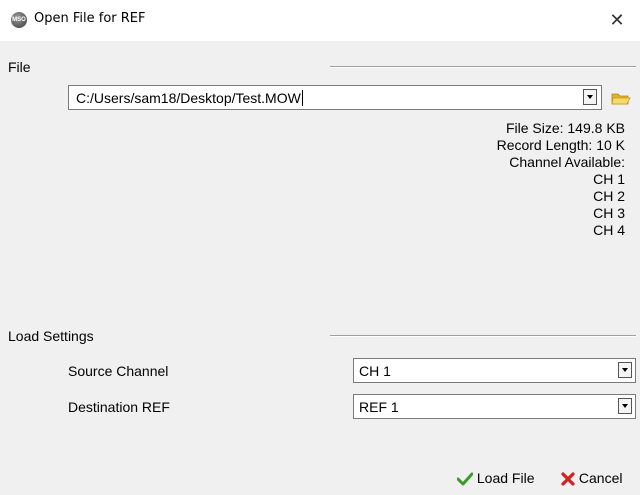 The height and width of the screenshot is (495, 640). Describe the element at coordinates (560, 145) in the screenshot. I see `record-length-text: Record Length: 10 K` at that location.